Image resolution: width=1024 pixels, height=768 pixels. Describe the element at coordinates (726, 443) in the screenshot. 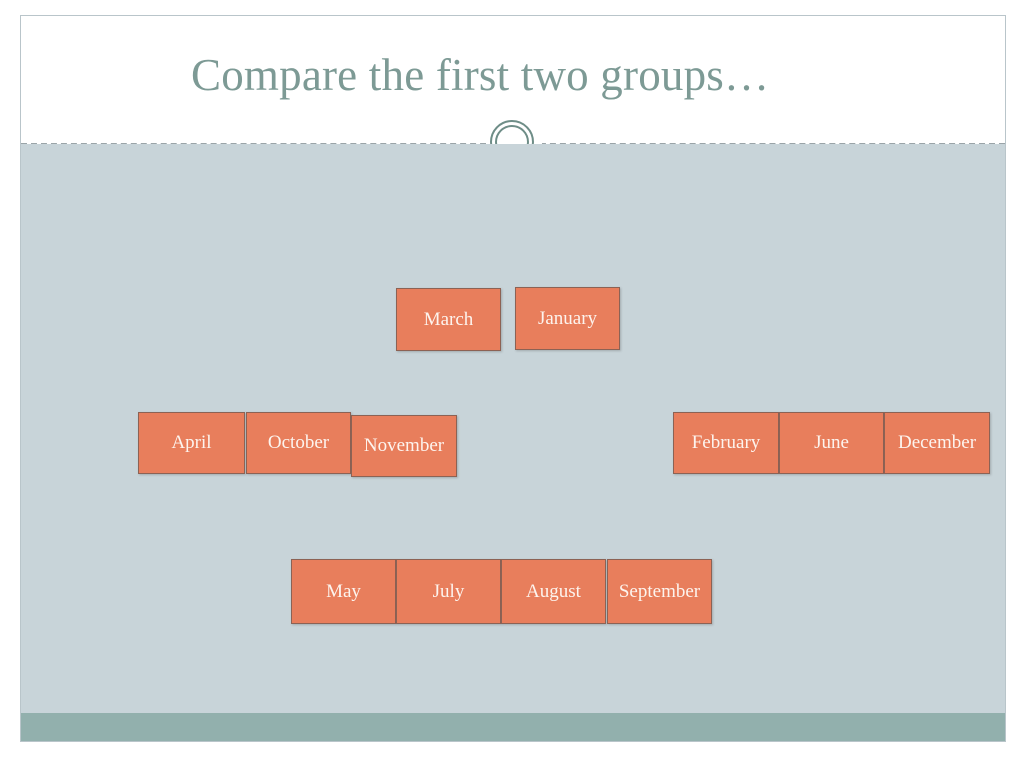

I see `month-box-february: February` at that location.